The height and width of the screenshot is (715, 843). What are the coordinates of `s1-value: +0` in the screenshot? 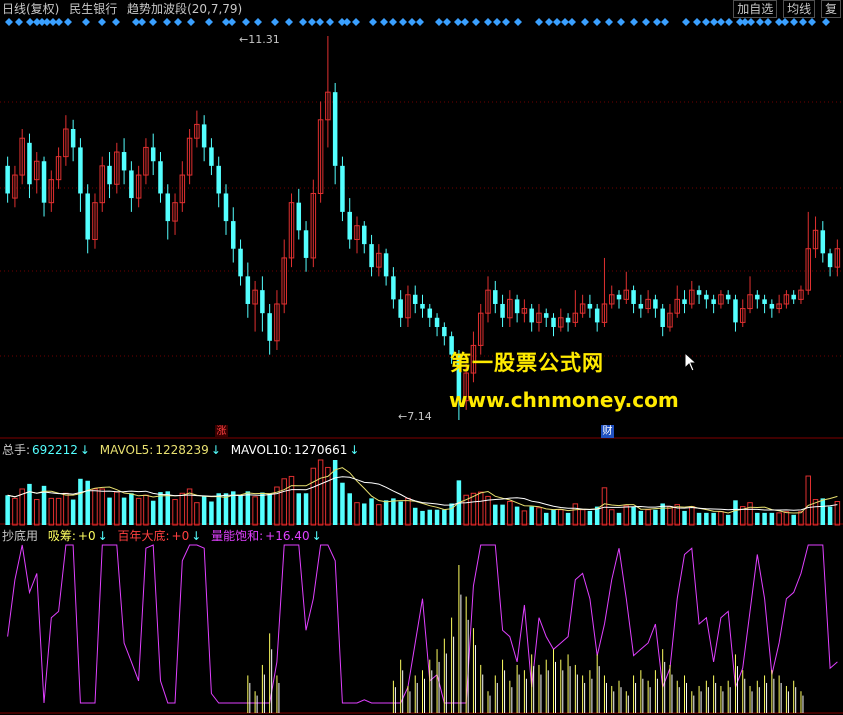 It's located at (86, 536).